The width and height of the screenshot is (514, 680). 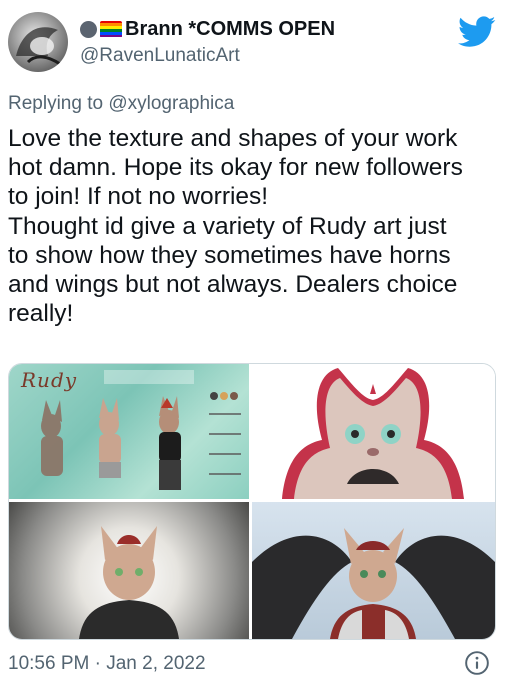 What do you see at coordinates (56, 103) in the screenshot?
I see `reply-prefix: Replying to` at bounding box center [56, 103].